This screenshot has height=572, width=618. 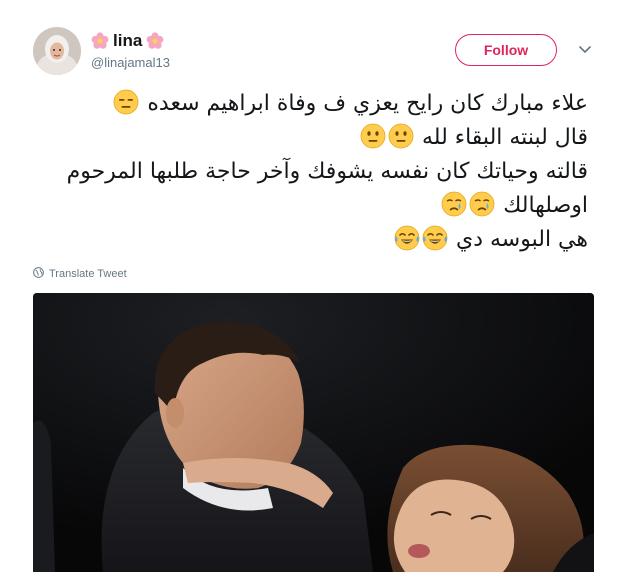 I want to click on tweet-line: اوصلهالك, so click(x=308, y=206).